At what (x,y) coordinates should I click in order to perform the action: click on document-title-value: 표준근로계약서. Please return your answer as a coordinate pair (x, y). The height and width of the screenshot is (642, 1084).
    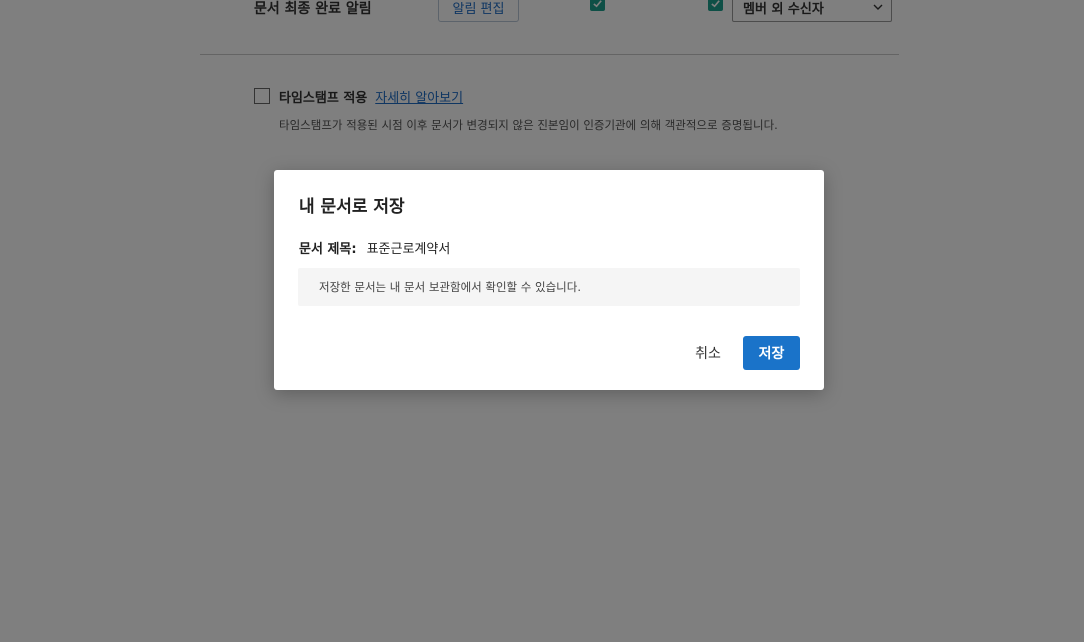
    Looking at the image, I should click on (408, 249).